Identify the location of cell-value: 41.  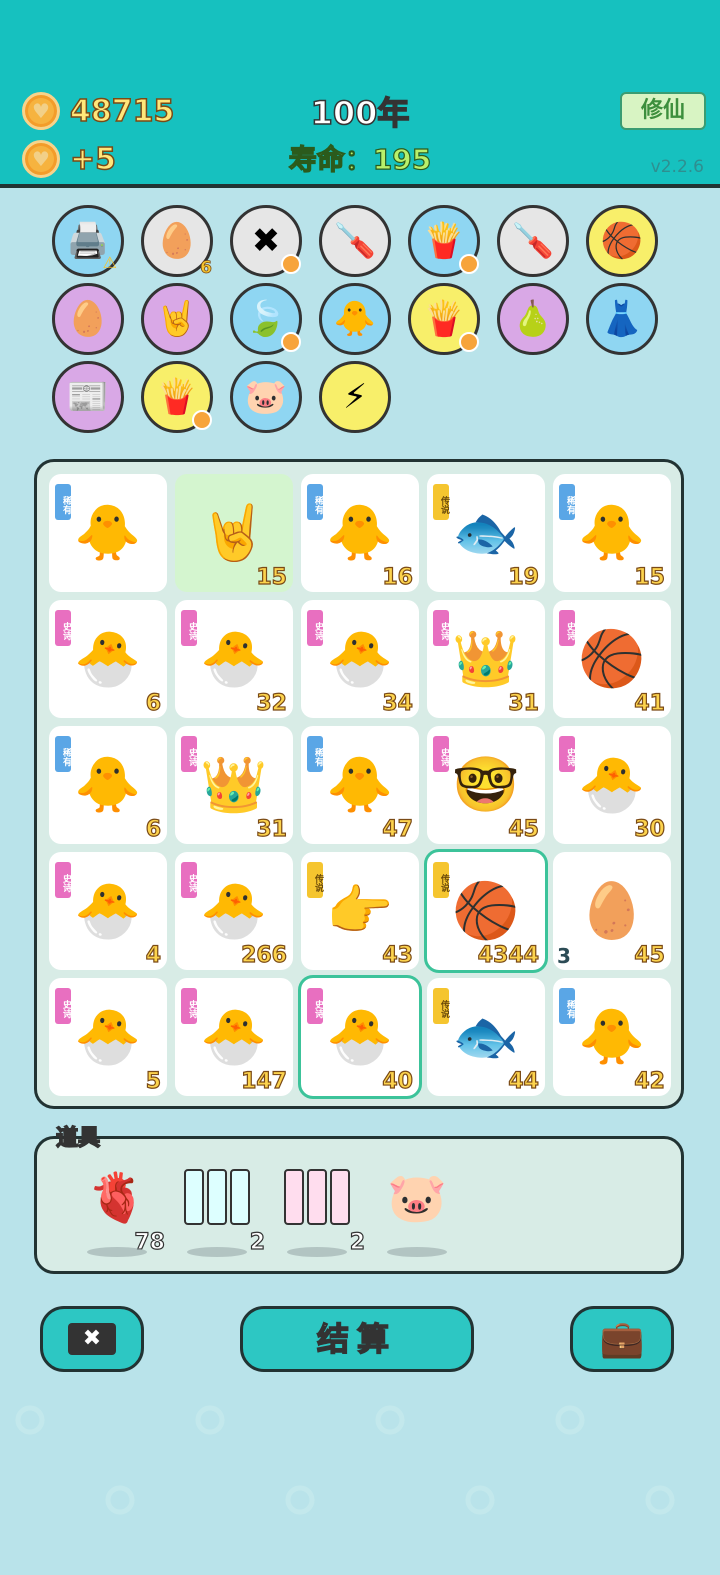
(650, 703).